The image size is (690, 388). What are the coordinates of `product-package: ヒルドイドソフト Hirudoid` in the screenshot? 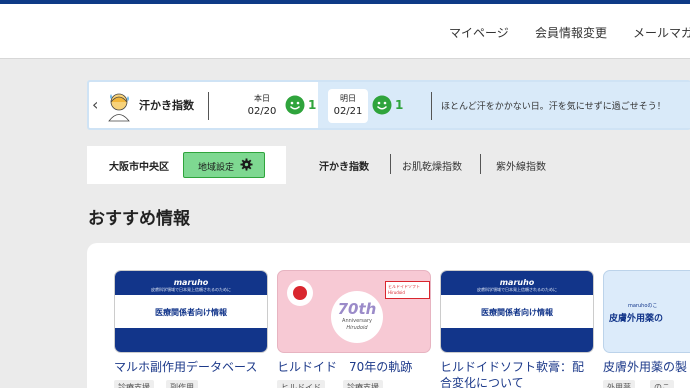 It's located at (407, 290).